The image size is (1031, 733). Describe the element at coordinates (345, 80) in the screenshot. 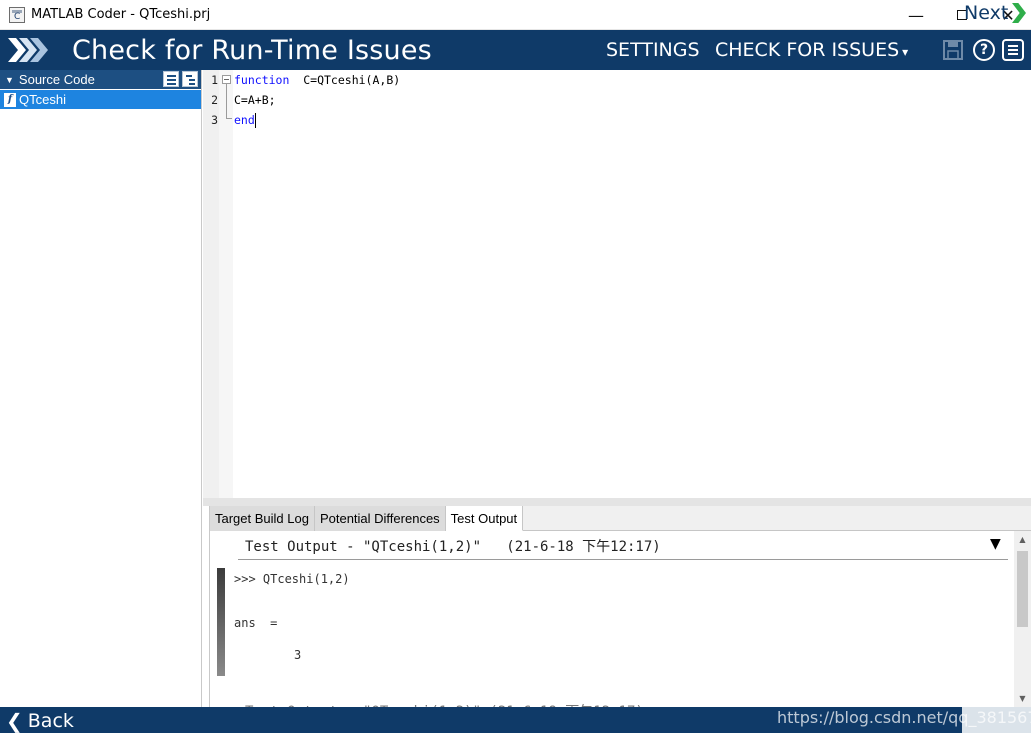

I see `code-text: C=QTceshi(A,B)` at that location.